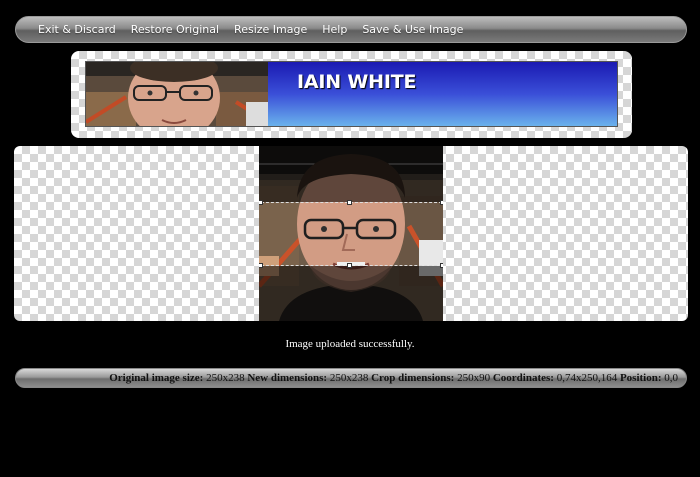  I want to click on crop-handle-top-right, so click(441, 202).